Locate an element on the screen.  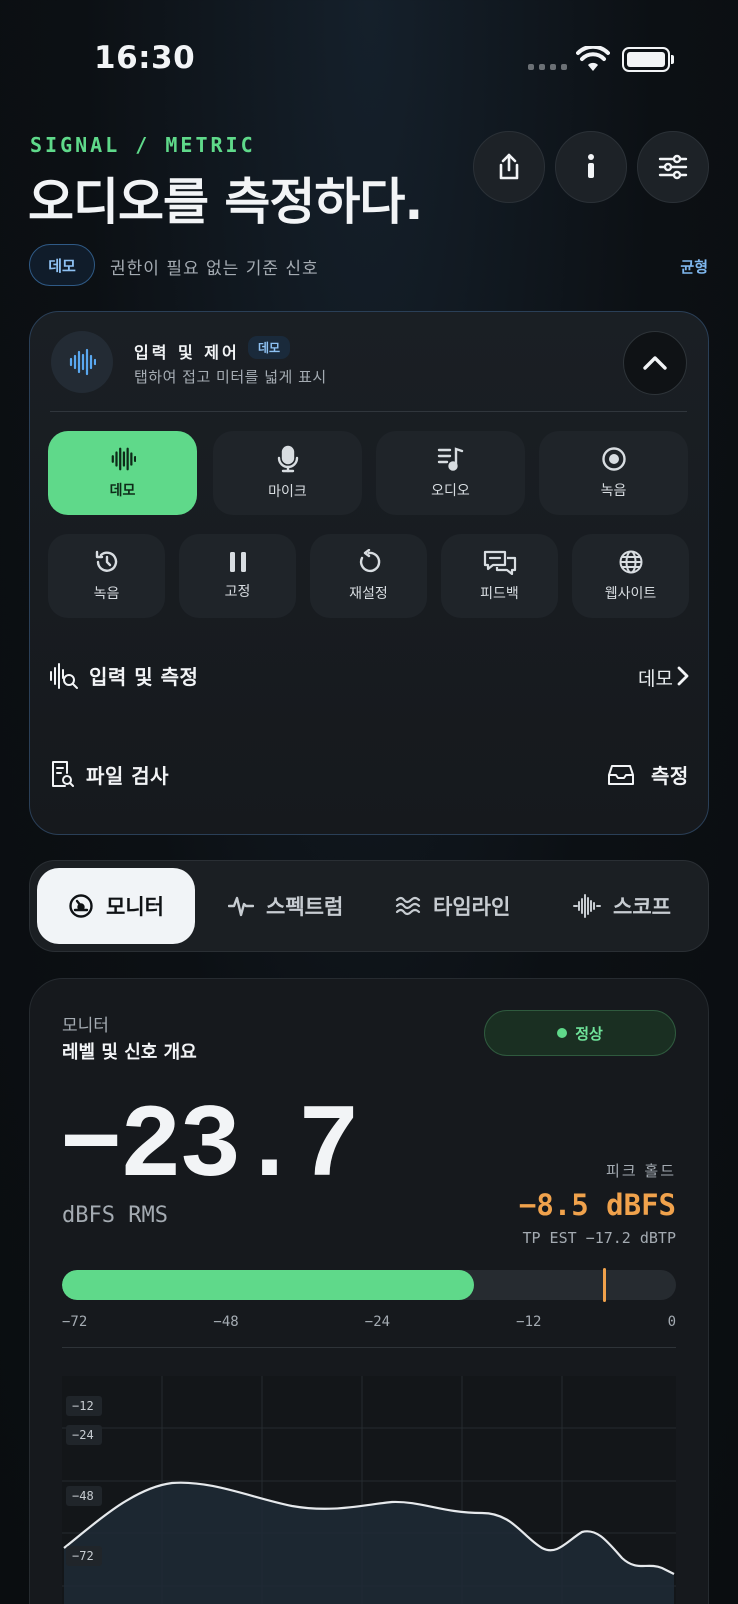
level-history-plot: −12 −24 −48 −72 is located at coordinates (369, 1490).